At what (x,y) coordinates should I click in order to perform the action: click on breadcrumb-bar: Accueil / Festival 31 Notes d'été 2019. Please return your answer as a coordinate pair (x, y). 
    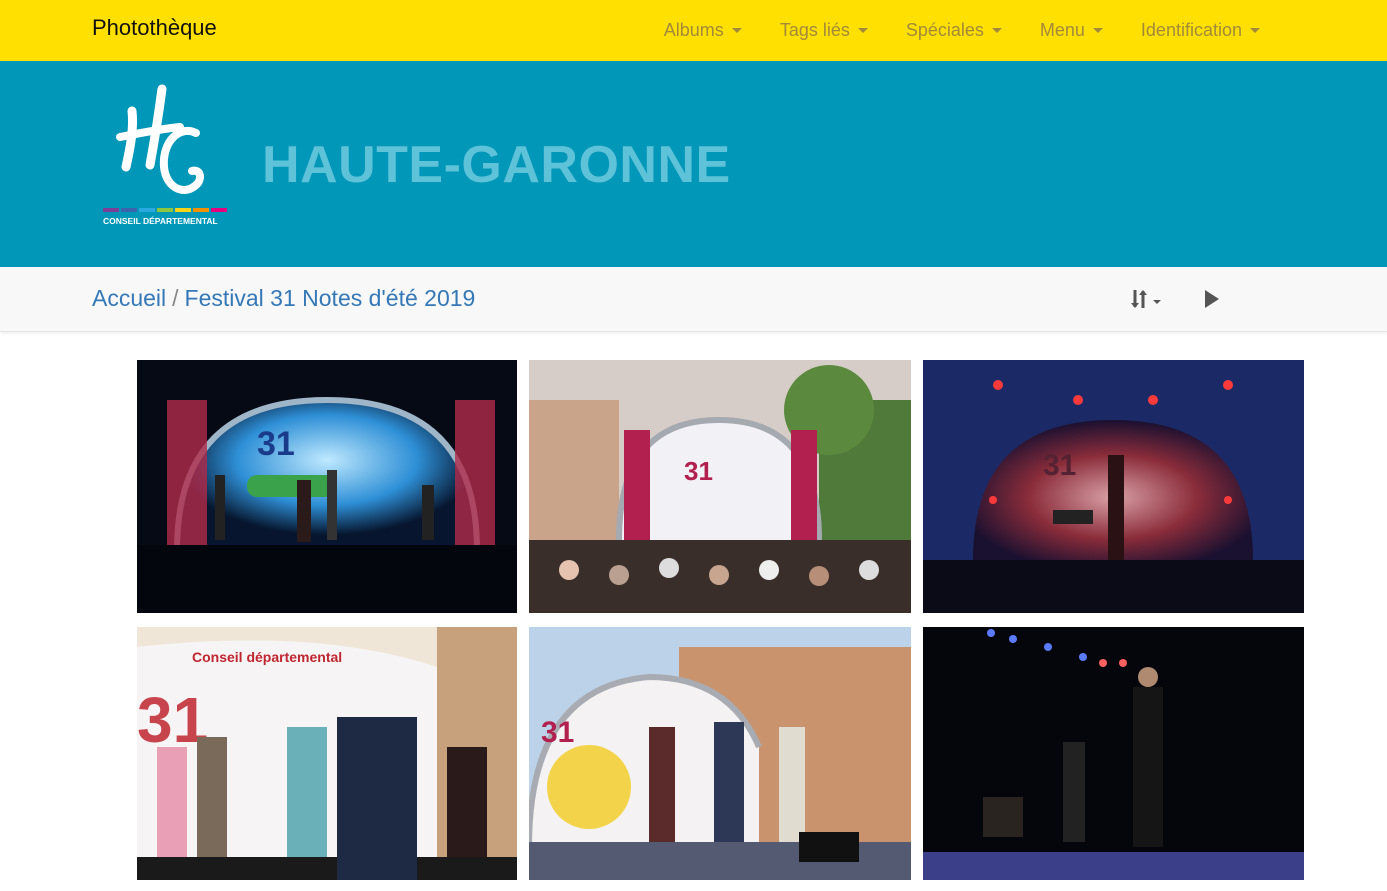
    Looking at the image, I should click on (693, 299).